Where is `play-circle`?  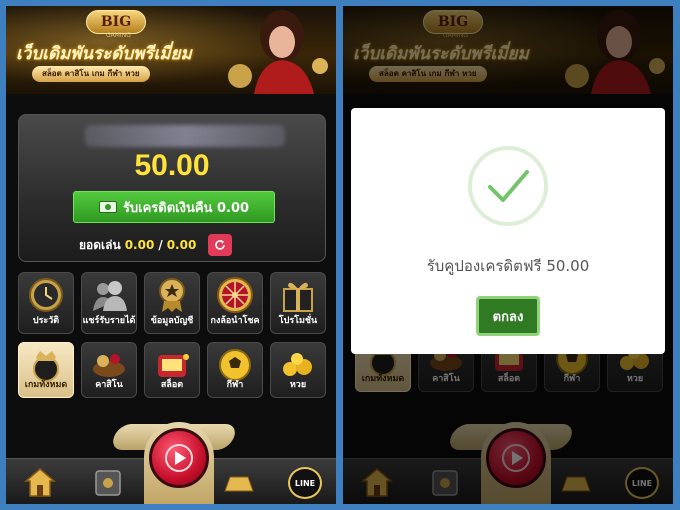 play-circle is located at coordinates (179, 458).